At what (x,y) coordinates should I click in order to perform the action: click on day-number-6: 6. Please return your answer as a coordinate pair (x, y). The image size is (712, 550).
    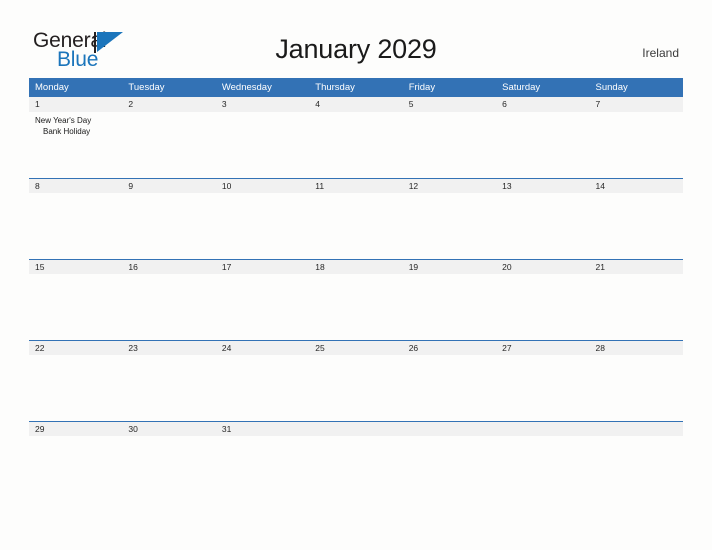
    Looking at the image, I should click on (542, 104).